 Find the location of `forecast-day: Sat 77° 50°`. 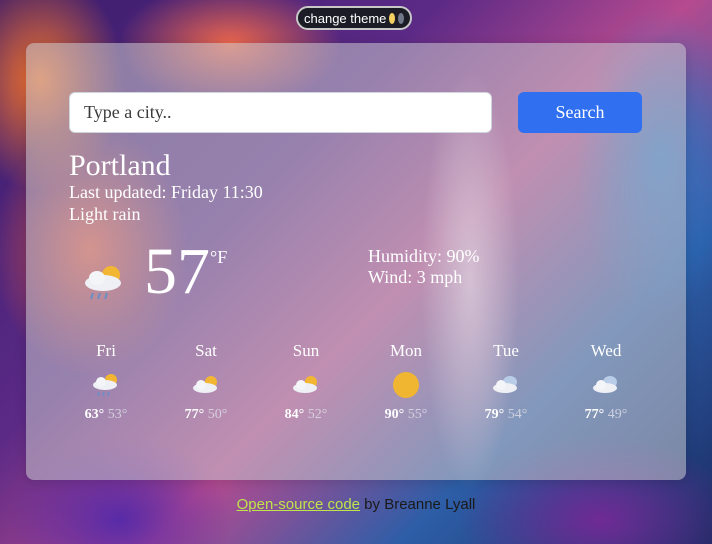

forecast-day: Sat 77° 50° is located at coordinates (206, 382).